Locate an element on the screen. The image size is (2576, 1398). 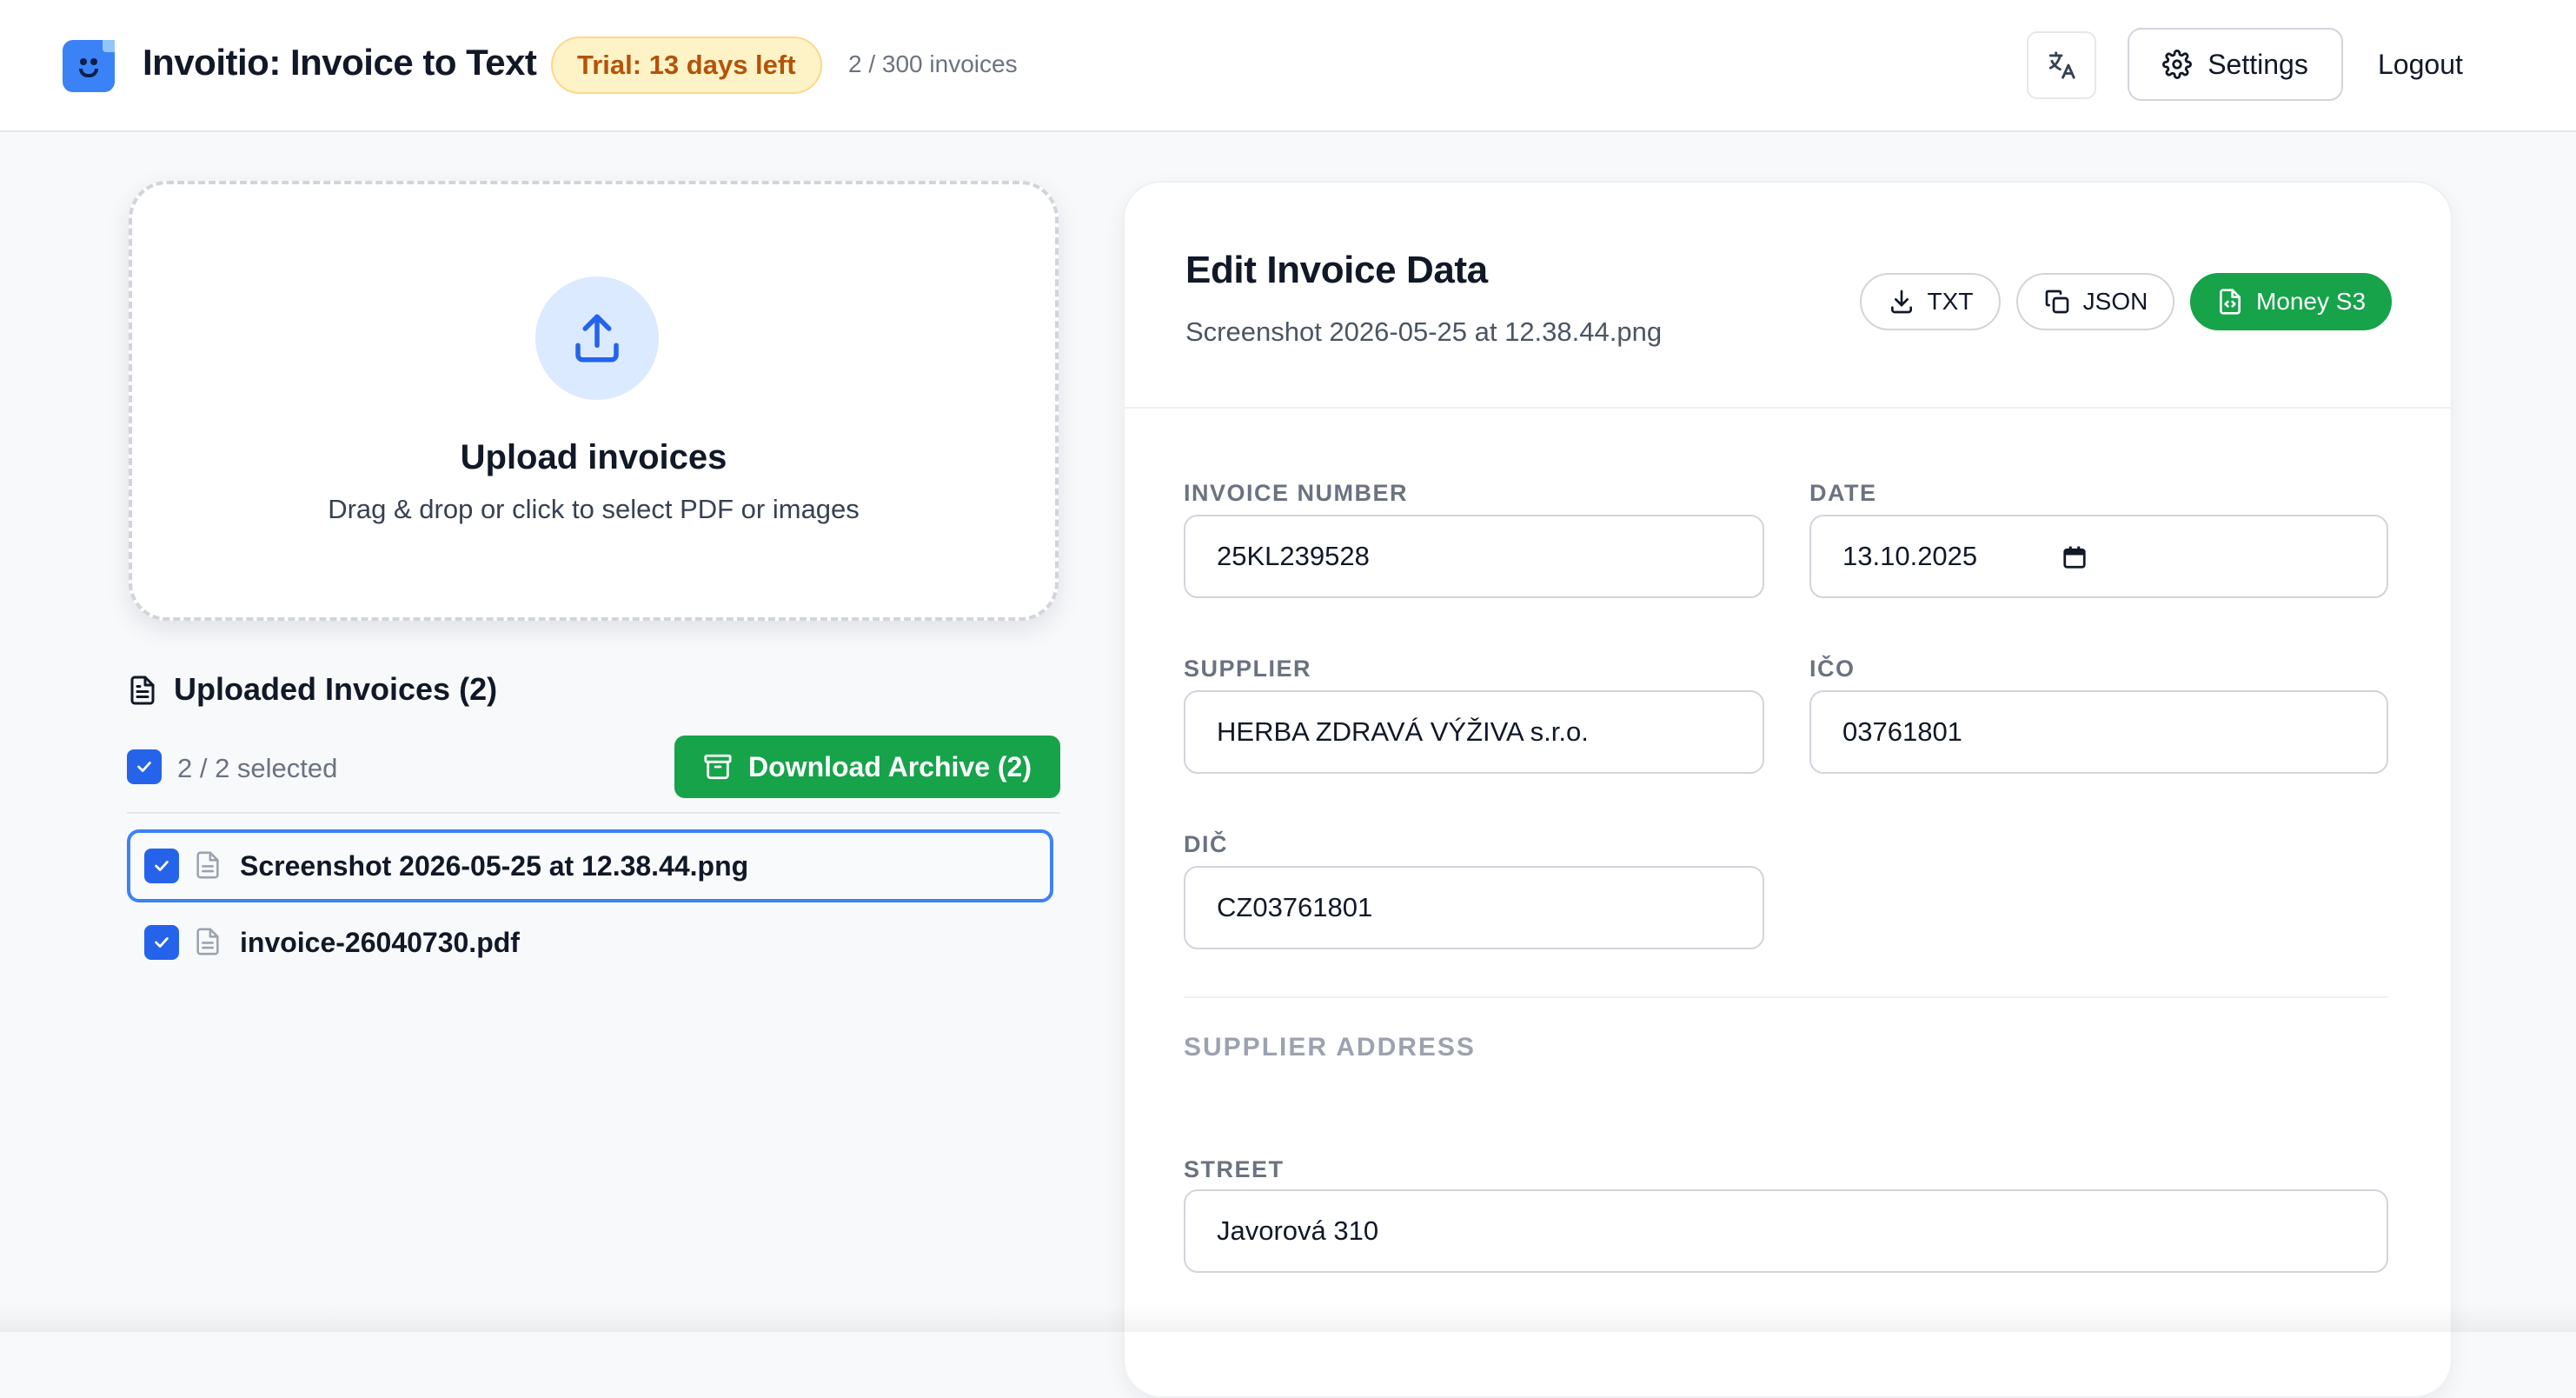
invoice-number-input is located at coordinates (1474, 556).